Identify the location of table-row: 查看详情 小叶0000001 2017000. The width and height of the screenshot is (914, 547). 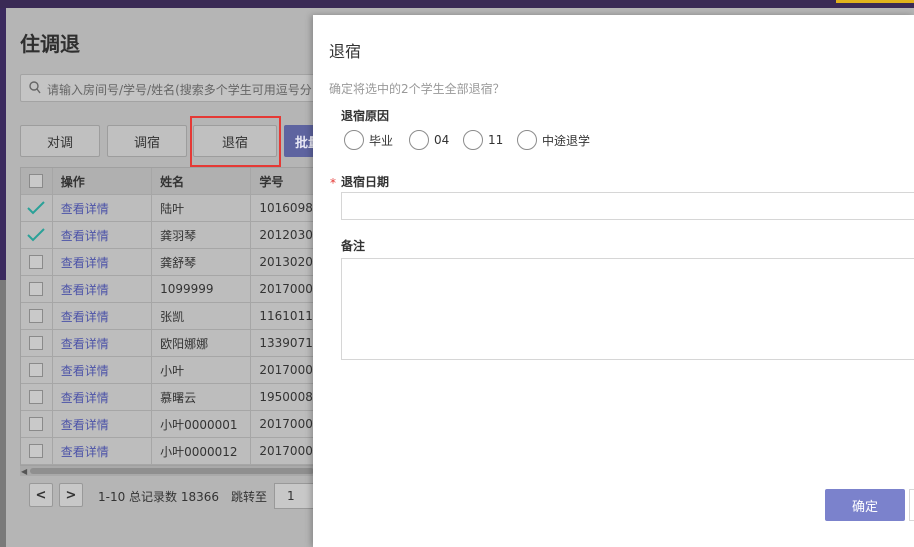
(167, 424).